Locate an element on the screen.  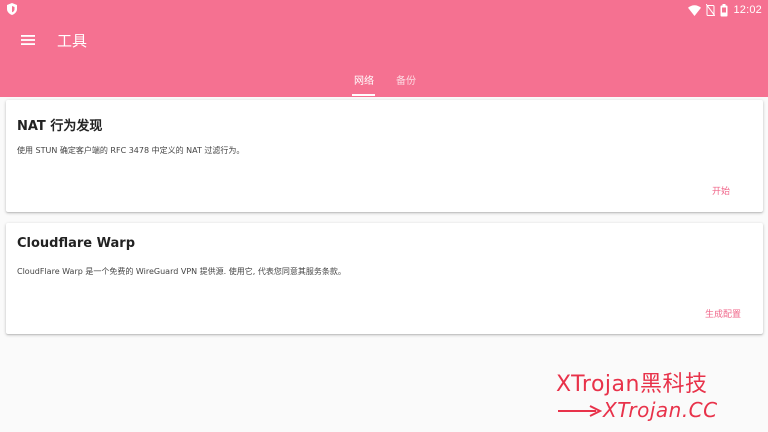
start-button: 开始 is located at coordinates (721, 190).